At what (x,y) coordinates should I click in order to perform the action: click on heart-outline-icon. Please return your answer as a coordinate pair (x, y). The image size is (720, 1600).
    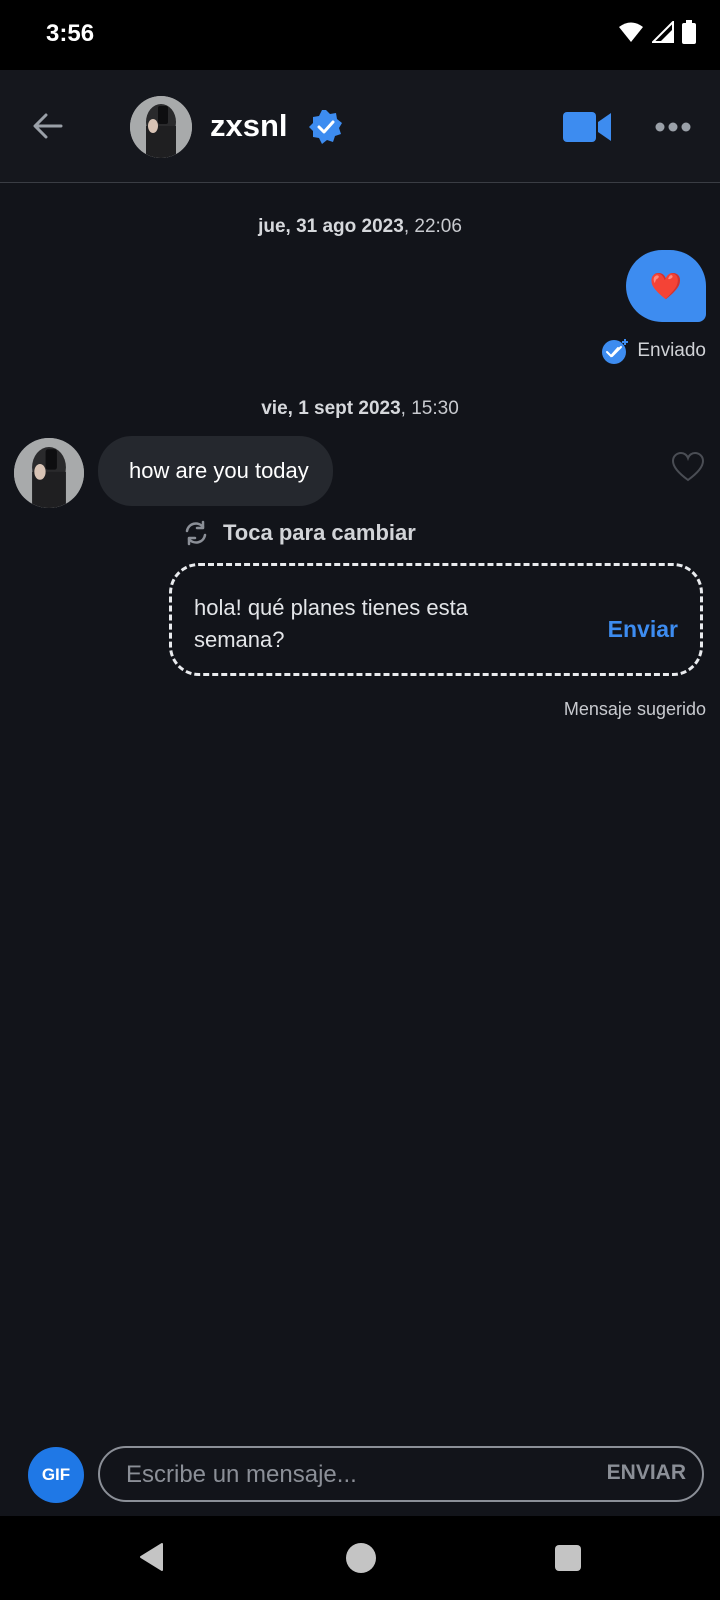
    Looking at the image, I should click on (688, 466).